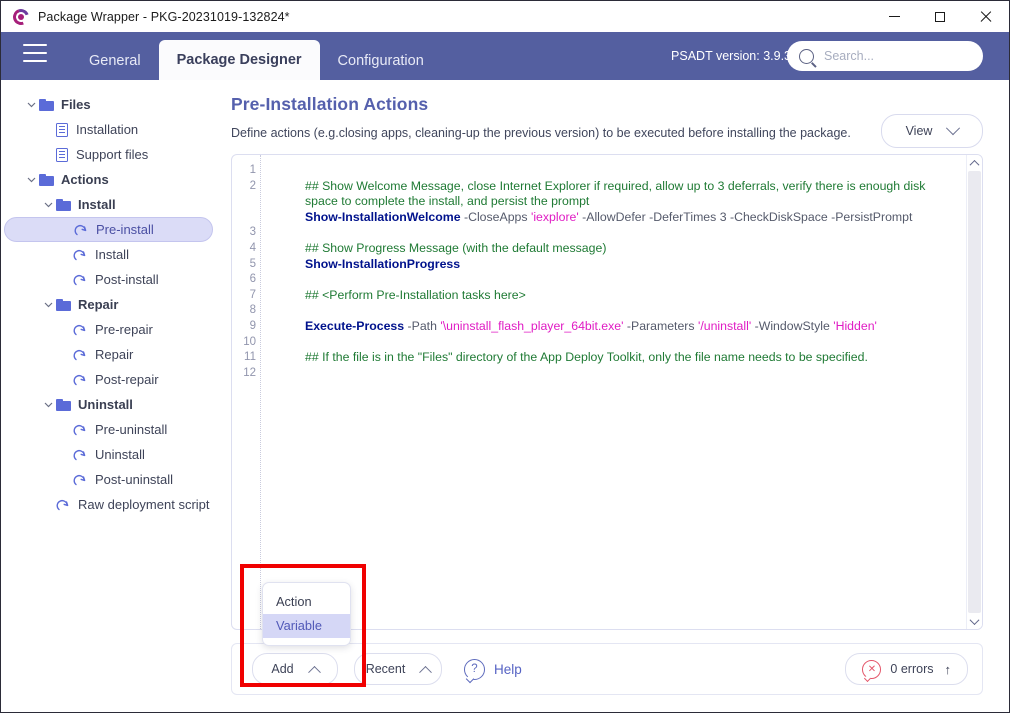 The image size is (1010, 713). I want to click on sidebar-item-label: Post-install, so click(127, 279).